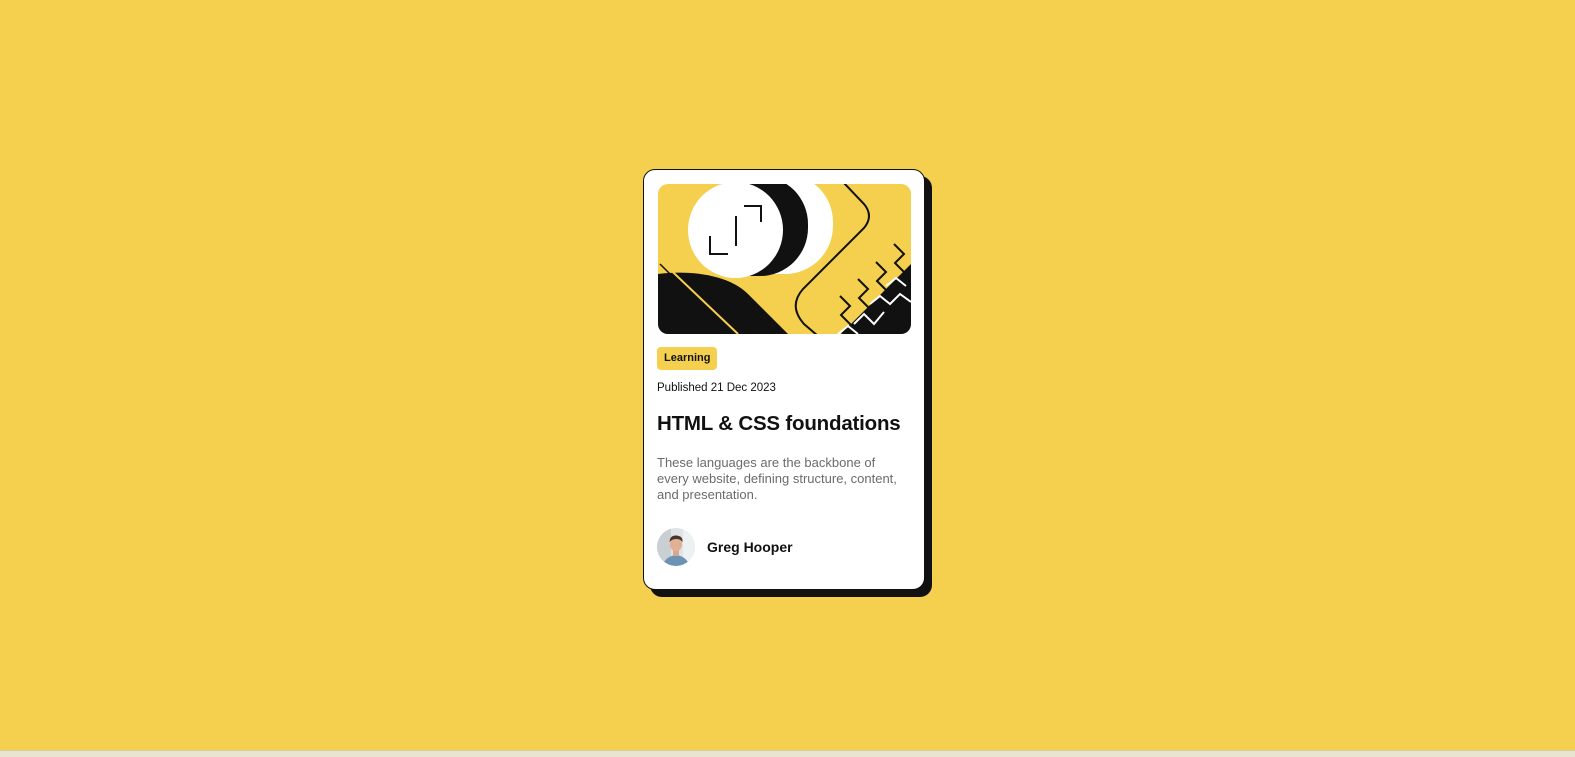 This screenshot has height=757, width=1575. Describe the element at coordinates (687, 358) in the screenshot. I see `category-tag: Learning` at that location.